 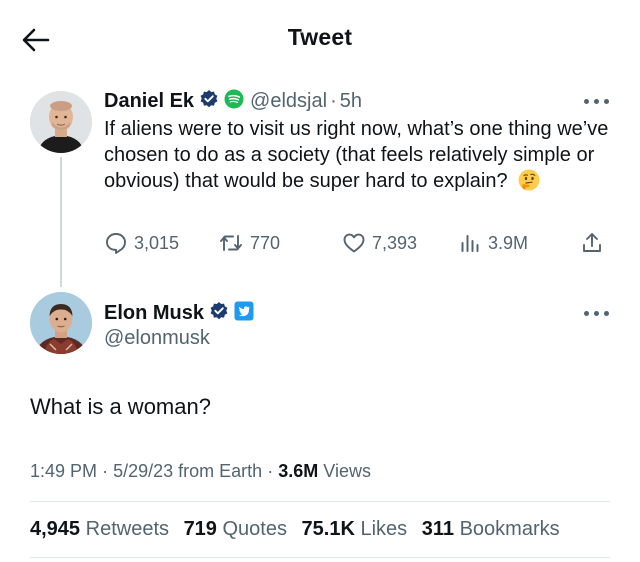 I want to click on heart-icon, so click(x=354, y=243).